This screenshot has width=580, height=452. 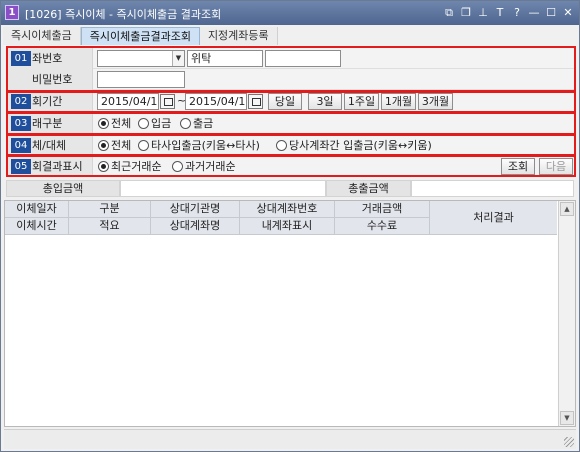 I want to click on transfer-option-all-label: 전체, so click(x=121, y=145).